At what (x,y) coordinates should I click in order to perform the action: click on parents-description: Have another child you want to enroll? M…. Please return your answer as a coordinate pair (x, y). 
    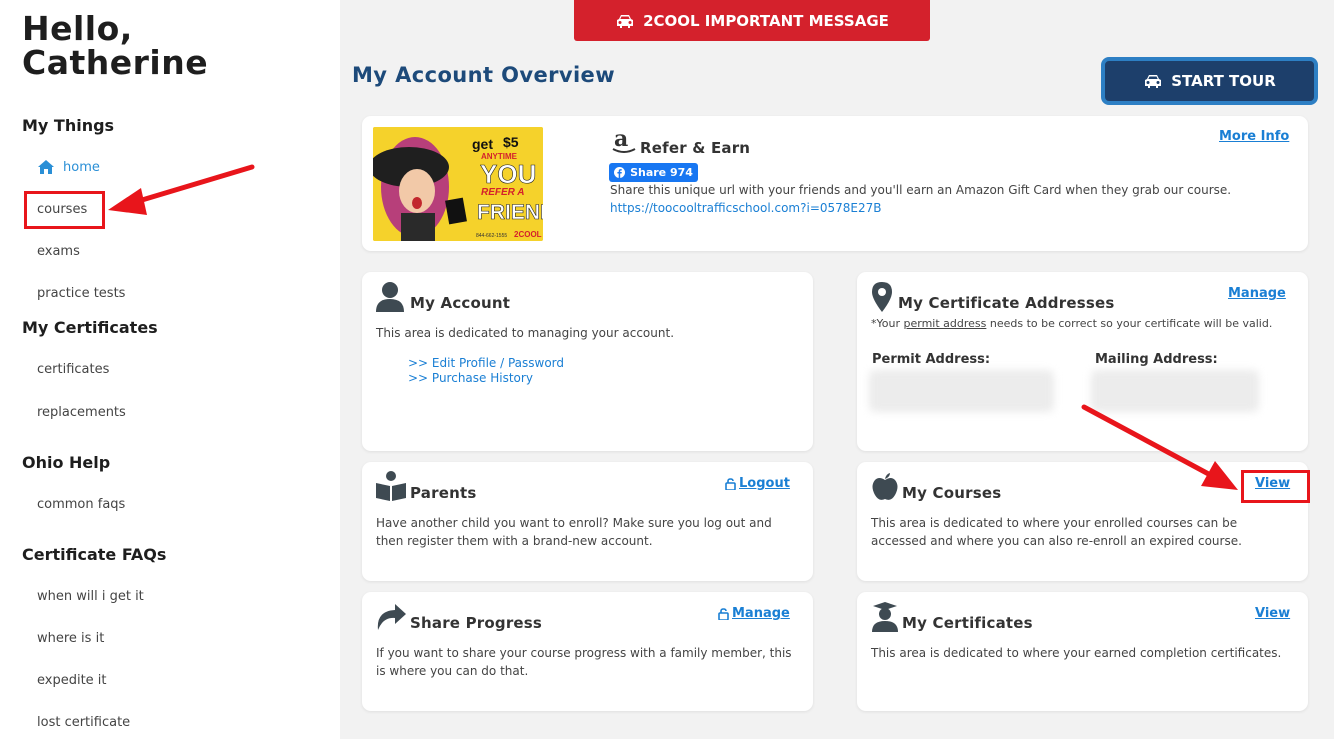
    Looking at the image, I should click on (574, 532).